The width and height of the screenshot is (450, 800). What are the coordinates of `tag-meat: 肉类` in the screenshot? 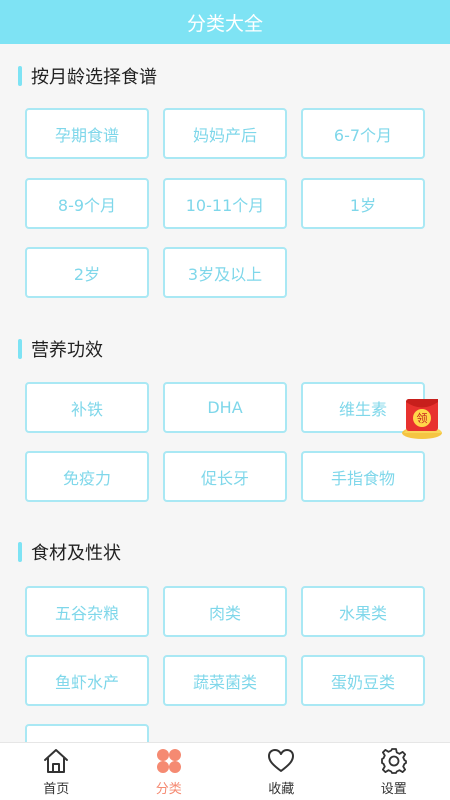 It's located at (225, 611).